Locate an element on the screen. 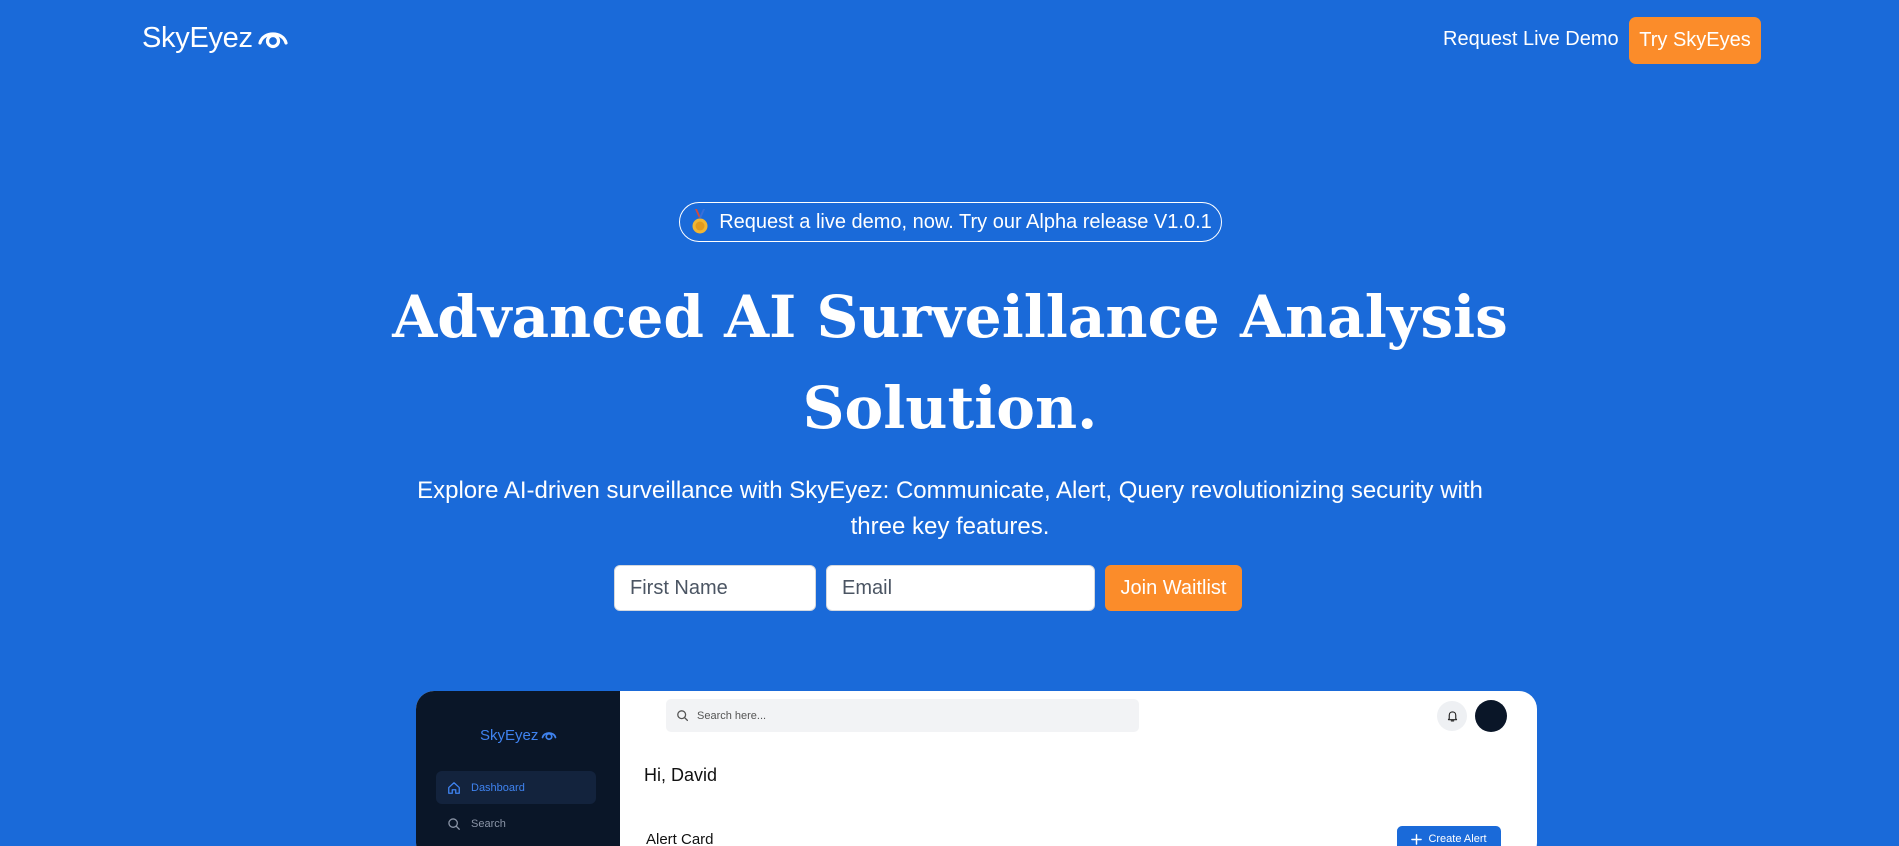 This screenshot has width=1899, height=846. logo: SkyEyez is located at coordinates (215, 38).